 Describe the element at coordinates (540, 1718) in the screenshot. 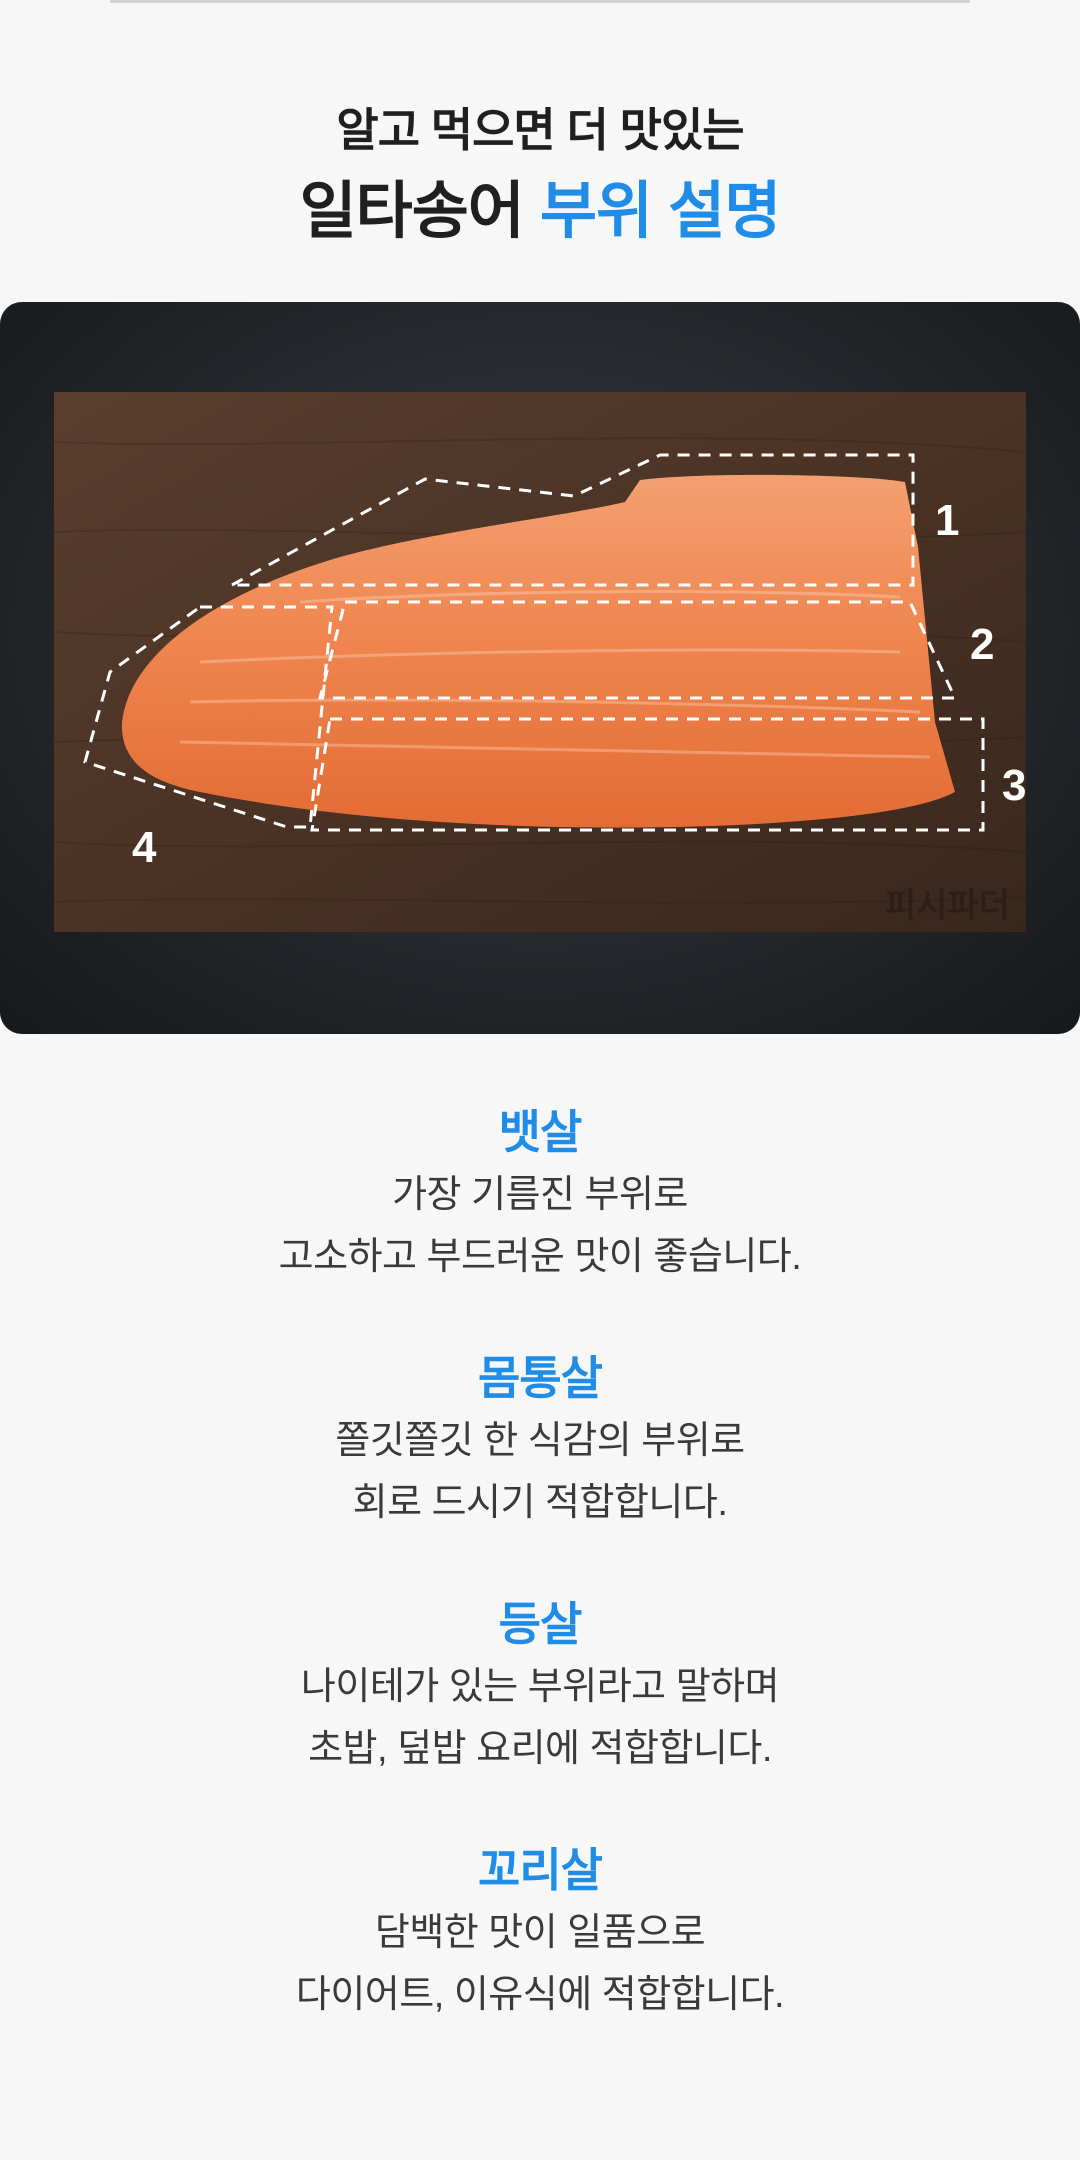

I see `part-description: 나이테가 있는 부위라고 말하며 초밥, 덮밥 요리에 적합합니다.` at that location.